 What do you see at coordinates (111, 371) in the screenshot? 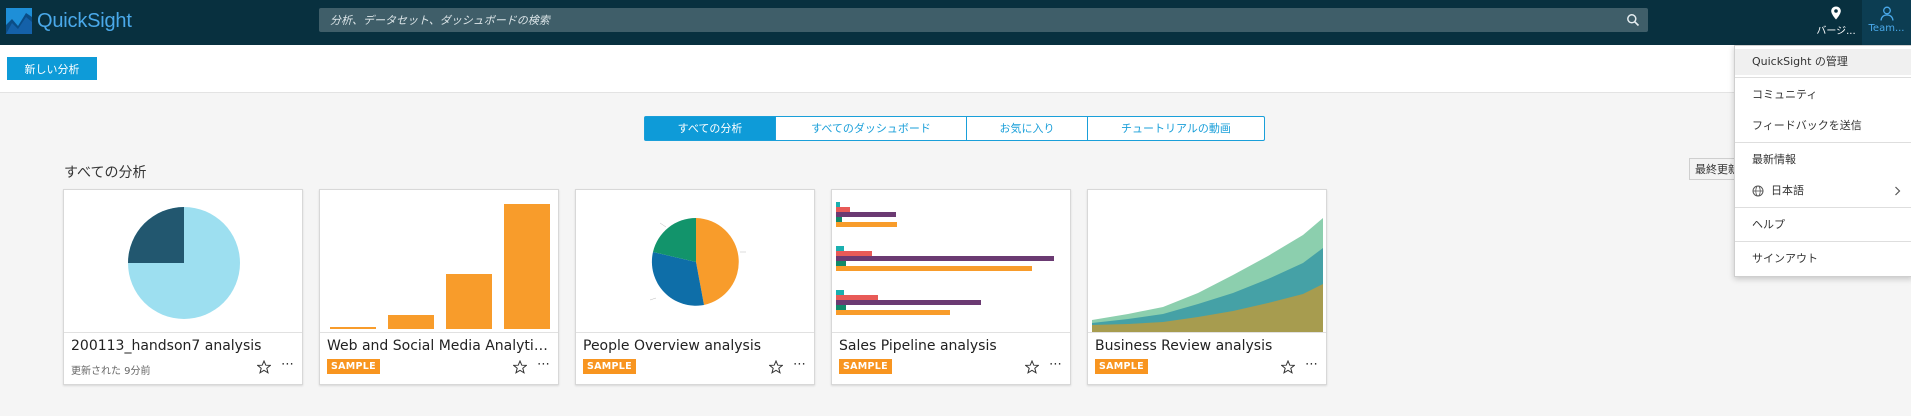
I see `last-updated-text: 更新された 9分前` at bounding box center [111, 371].